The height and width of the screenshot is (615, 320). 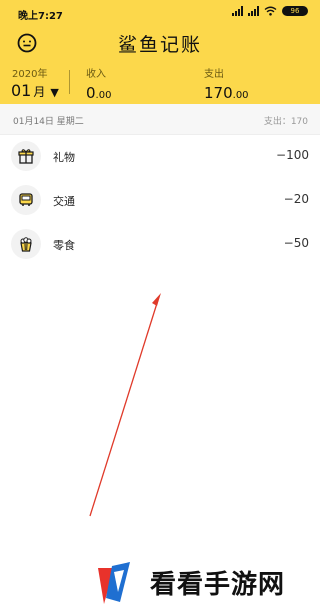 What do you see at coordinates (218, 585) in the screenshot?
I see `watermark-text: 看看手游网` at bounding box center [218, 585].